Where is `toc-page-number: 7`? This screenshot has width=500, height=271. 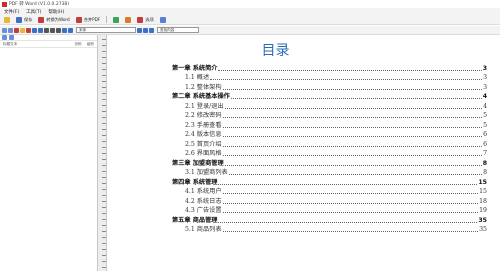
toc-page-number: 7 is located at coordinates (485, 153).